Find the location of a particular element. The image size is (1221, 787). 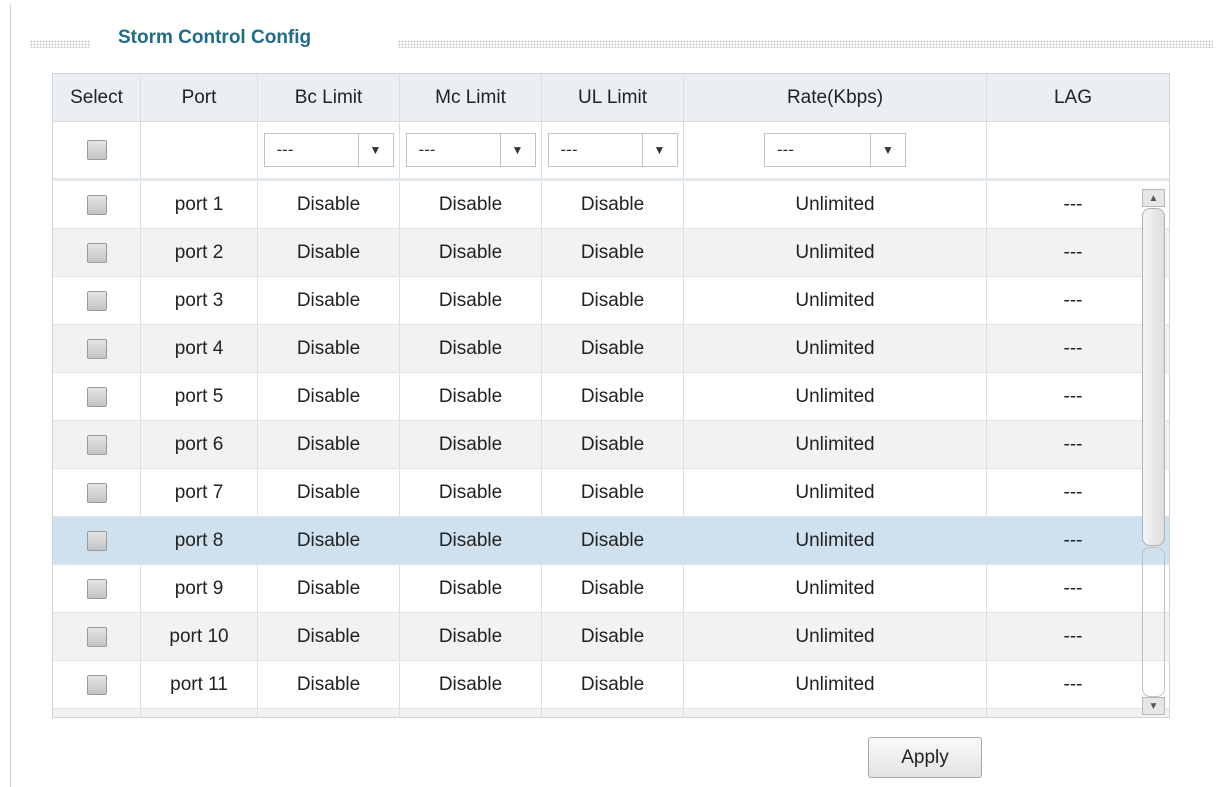

ul-limit-select: --- ▼ is located at coordinates (612, 150).